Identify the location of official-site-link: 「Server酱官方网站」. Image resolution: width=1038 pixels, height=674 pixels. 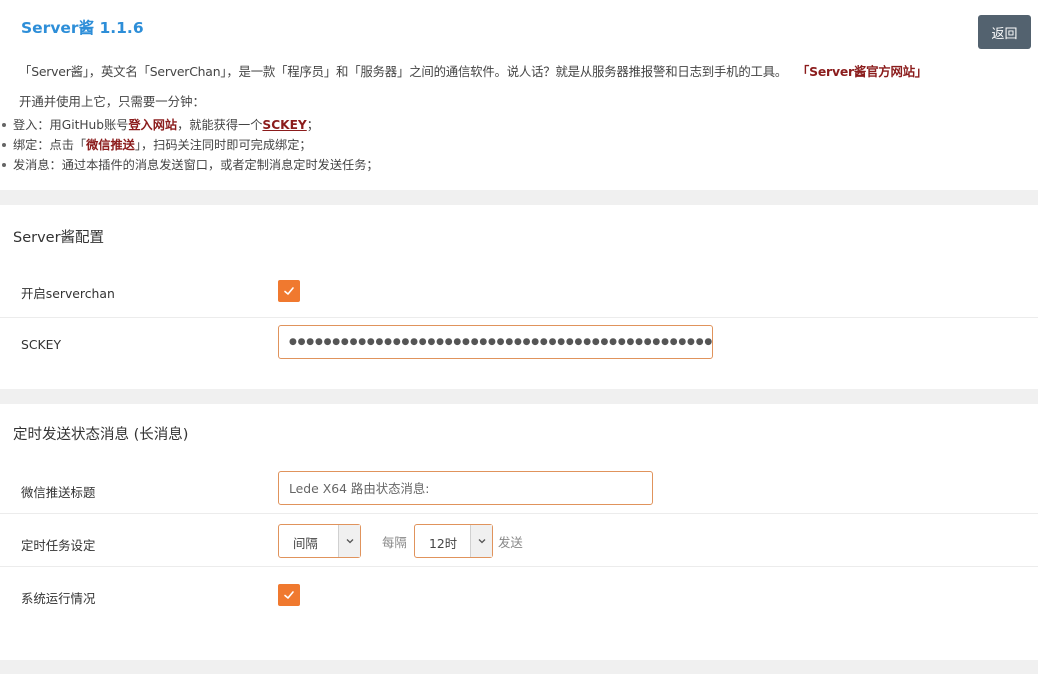
(865, 71).